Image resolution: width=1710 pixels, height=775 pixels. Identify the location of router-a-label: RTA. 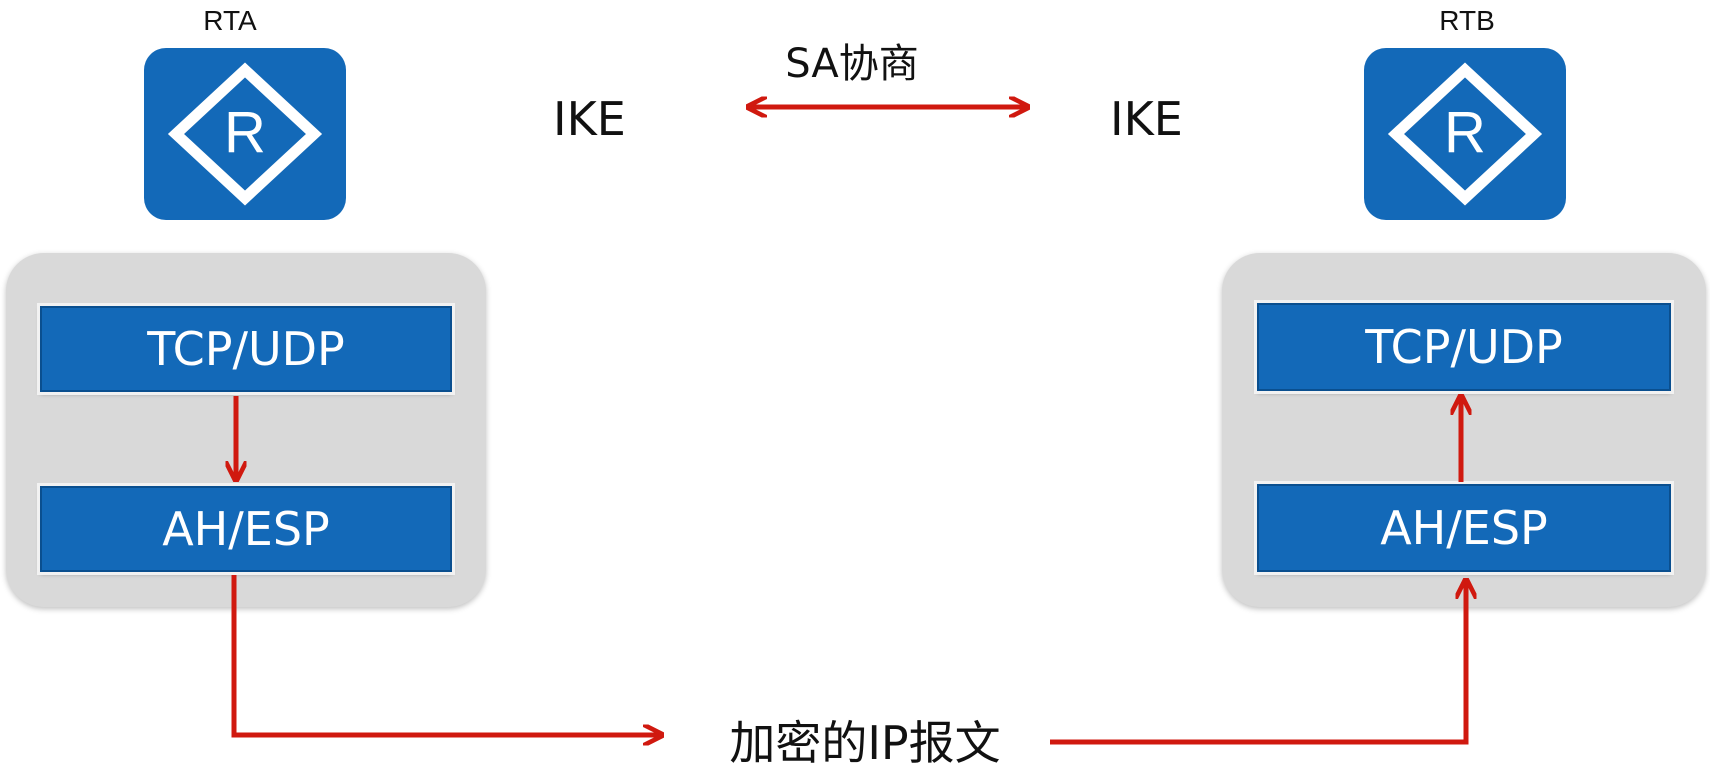
(230, 20).